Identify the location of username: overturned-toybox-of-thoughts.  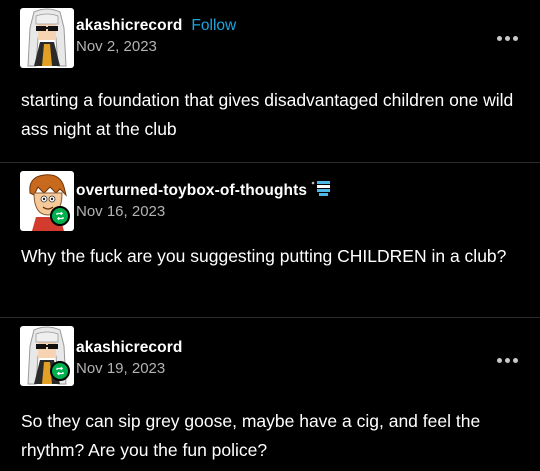
(204, 191).